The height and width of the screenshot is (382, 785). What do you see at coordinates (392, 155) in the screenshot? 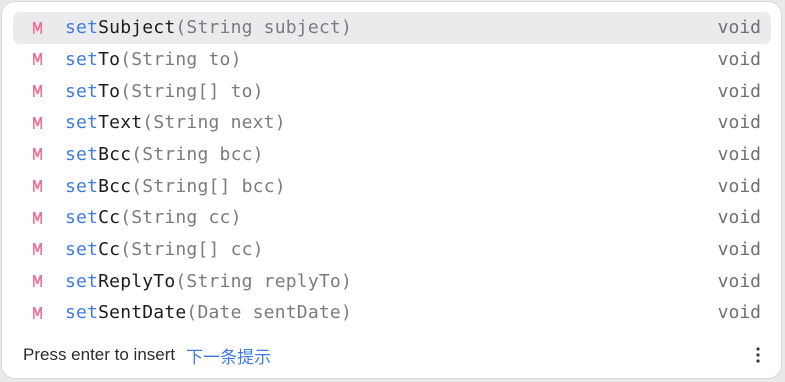
I see `completion-item: setBcc(String bcc) void` at bounding box center [392, 155].